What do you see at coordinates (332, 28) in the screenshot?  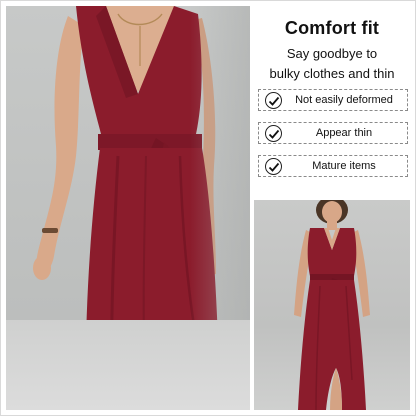 I see `panel-title: Comfort fit` at bounding box center [332, 28].